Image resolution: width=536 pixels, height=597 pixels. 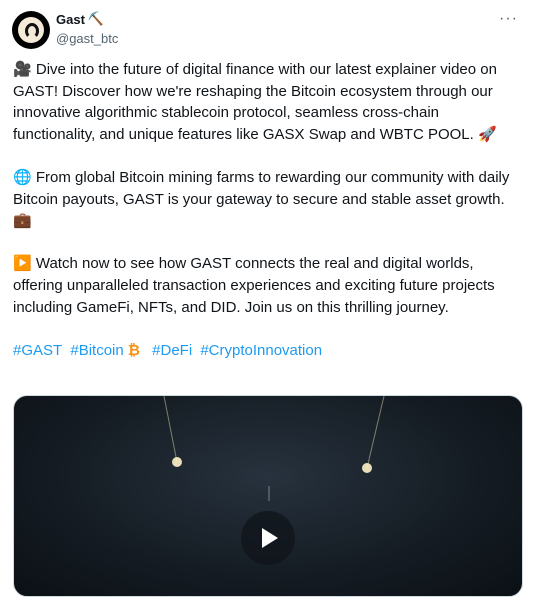 What do you see at coordinates (261, 350) in the screenshot?
I see `hashtag-cryptoinnovation: #CryptoInnovation` at bounding box center [261, 350].